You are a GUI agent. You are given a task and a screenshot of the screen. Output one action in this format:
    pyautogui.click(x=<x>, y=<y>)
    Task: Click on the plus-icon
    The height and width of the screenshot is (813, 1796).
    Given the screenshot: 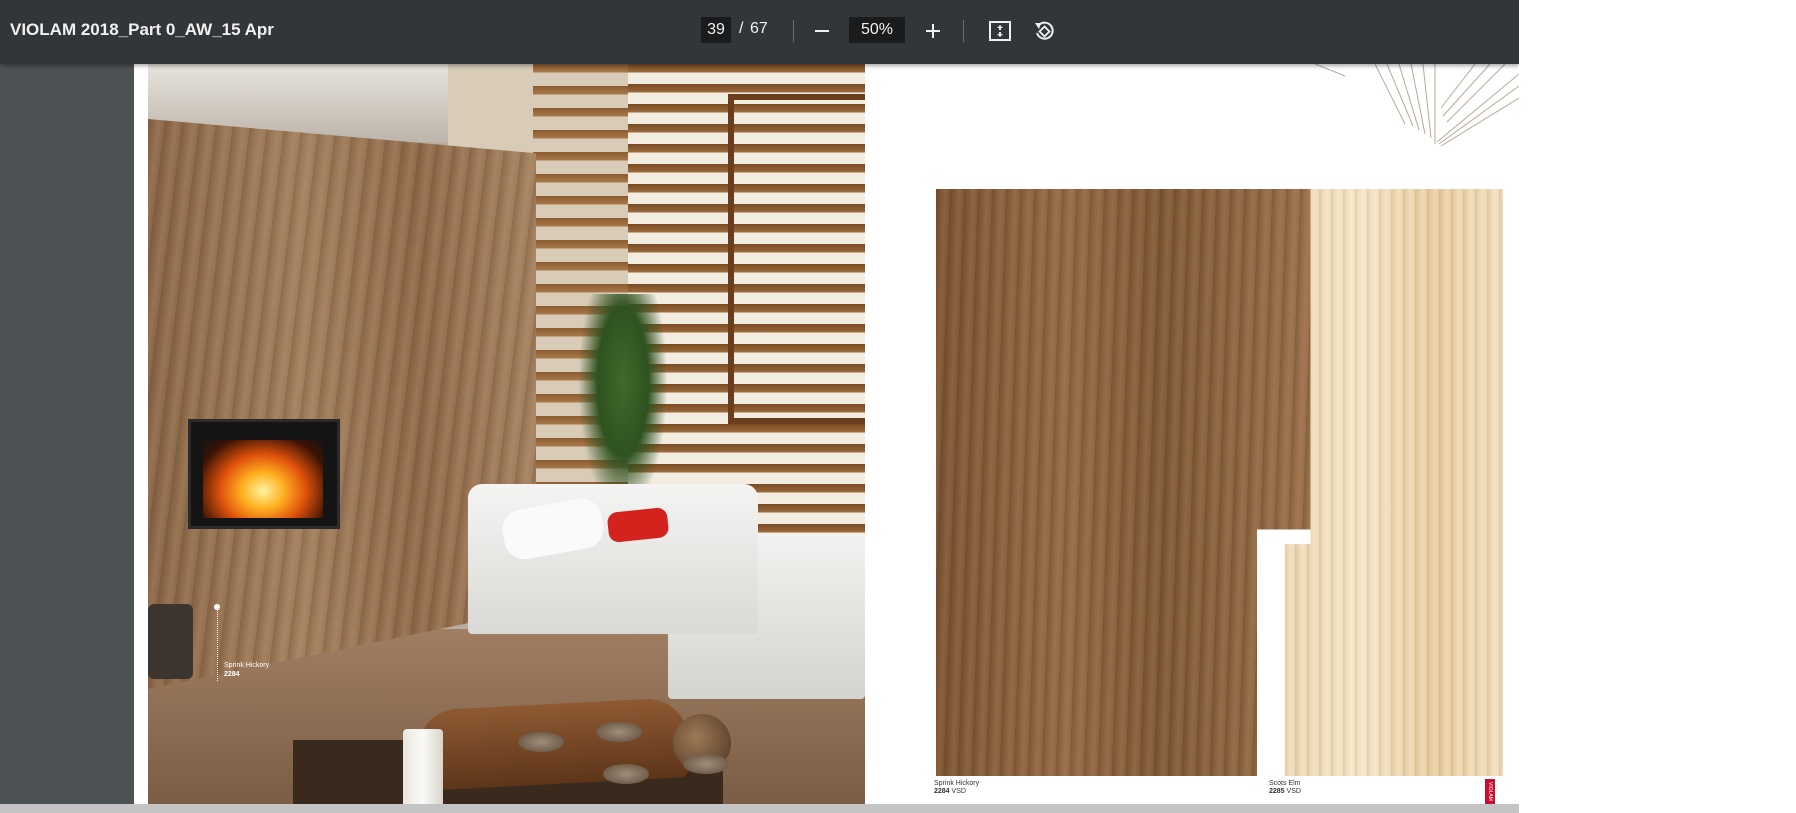 What is the action you would take?
    pyautogui.click(x=933, y=31)
    